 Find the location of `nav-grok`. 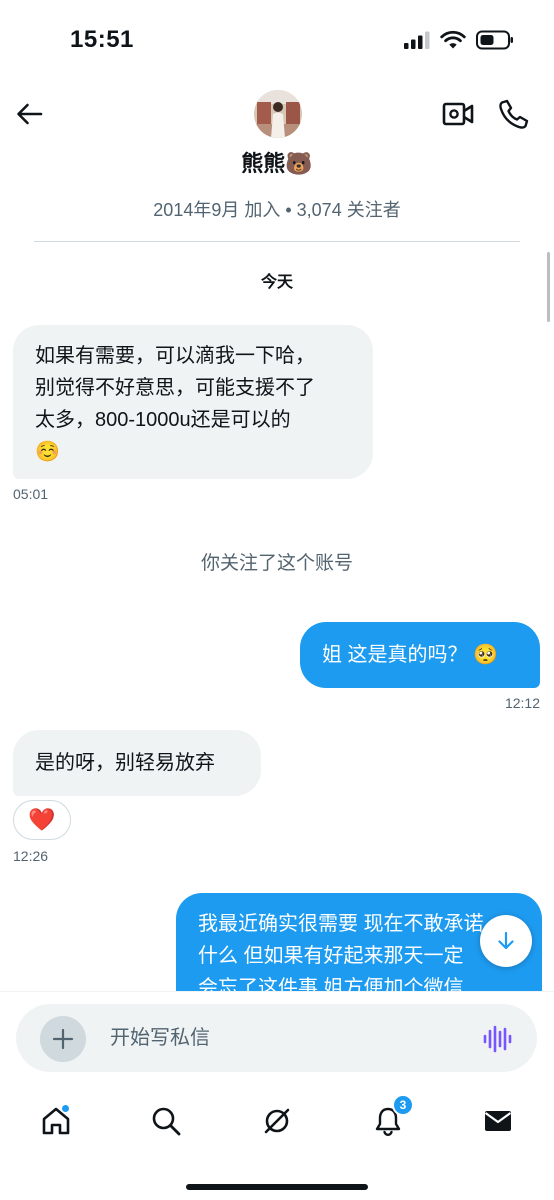

nav-grok is located at coordinates (277, 1121).